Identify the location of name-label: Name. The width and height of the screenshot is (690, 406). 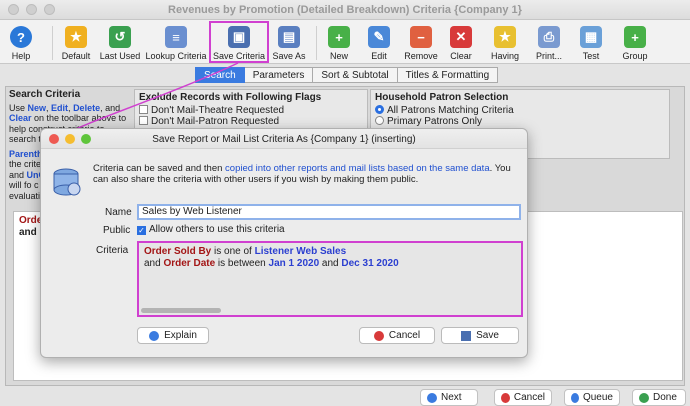
(118, 212).